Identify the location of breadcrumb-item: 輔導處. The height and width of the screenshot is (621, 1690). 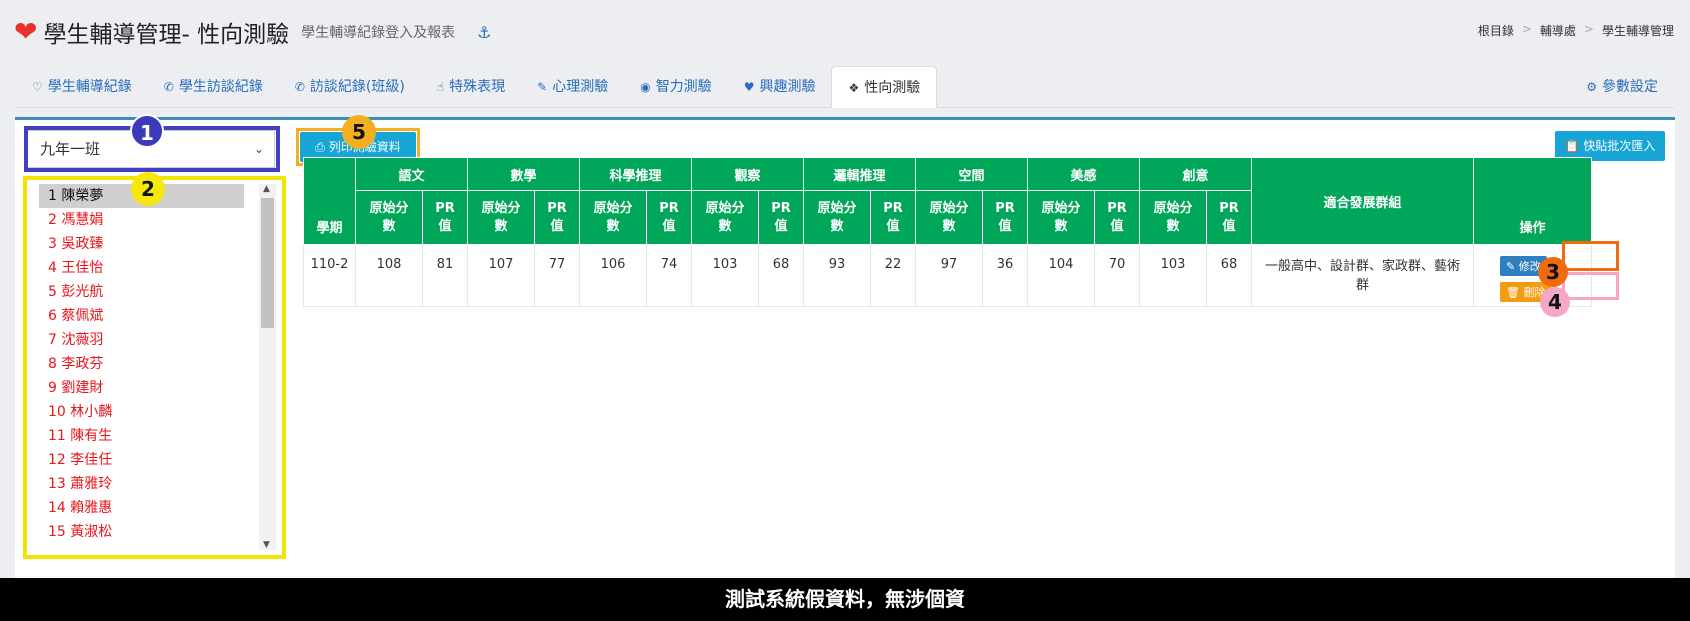
(1558, 30).